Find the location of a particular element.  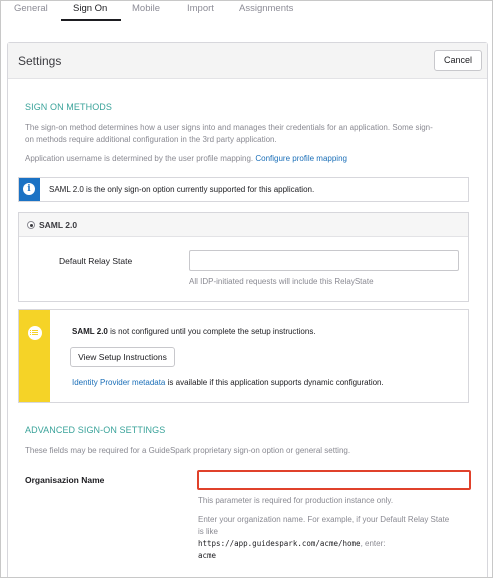

info-icon: i is located at coordinates (29, 189).